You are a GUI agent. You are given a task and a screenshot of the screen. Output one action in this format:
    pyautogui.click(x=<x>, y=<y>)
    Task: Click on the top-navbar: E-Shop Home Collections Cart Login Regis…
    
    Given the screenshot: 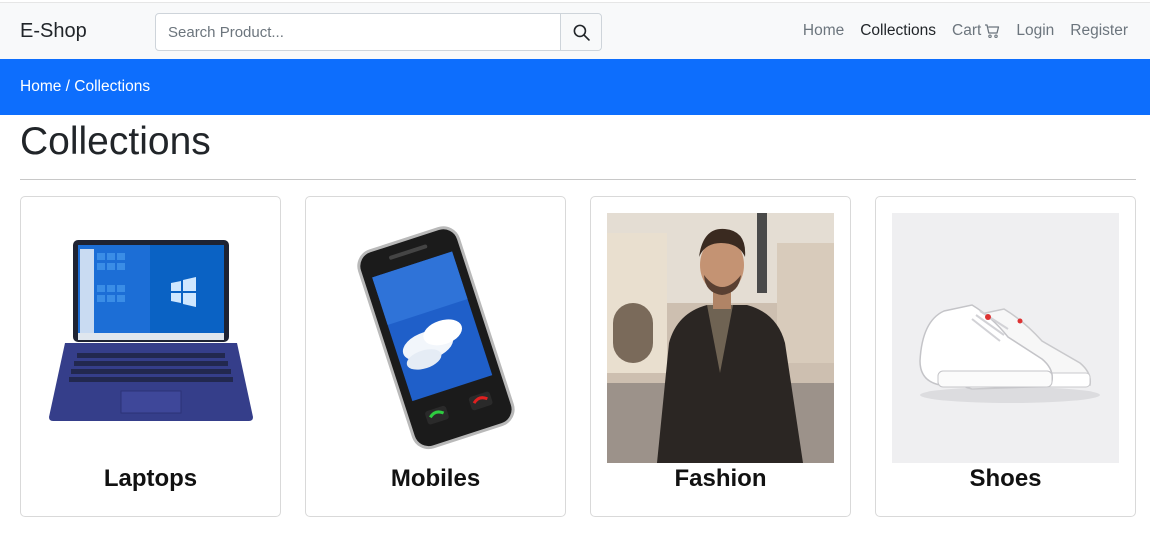 What is the action you would take?
    pyautogui.click(x=575, y=30)
    